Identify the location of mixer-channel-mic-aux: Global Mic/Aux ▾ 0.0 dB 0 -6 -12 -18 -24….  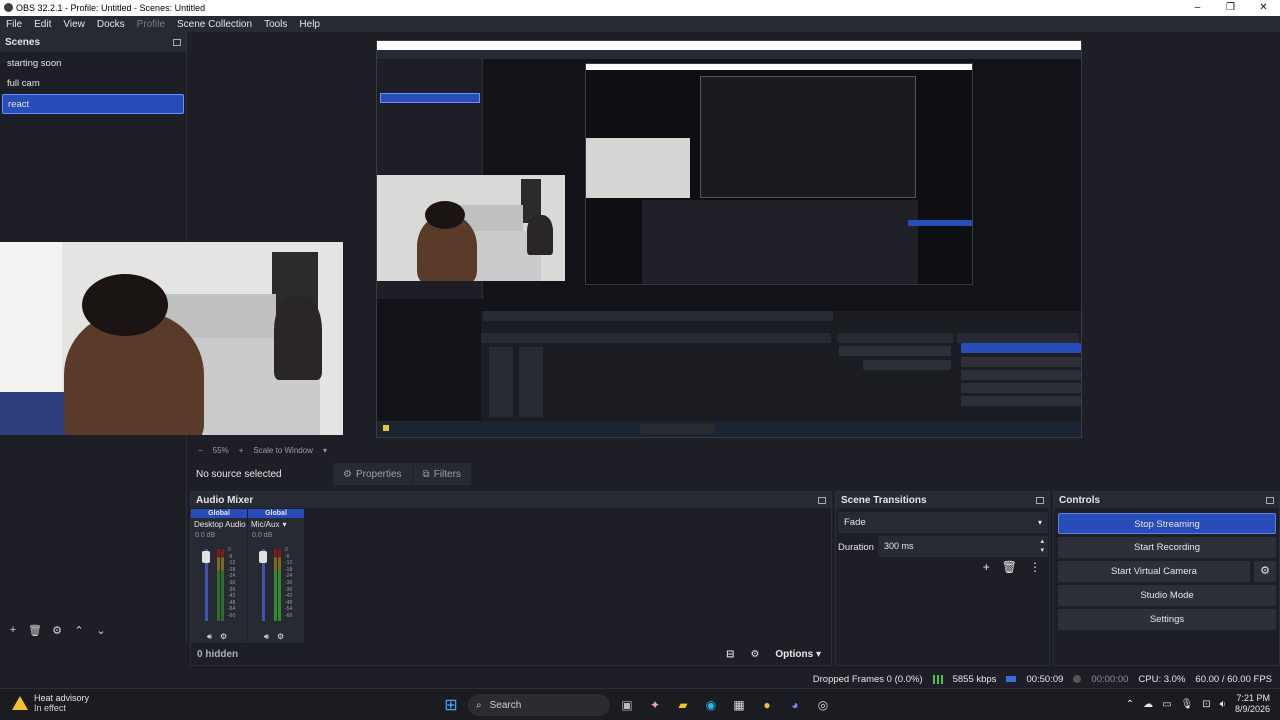
(276, 576).